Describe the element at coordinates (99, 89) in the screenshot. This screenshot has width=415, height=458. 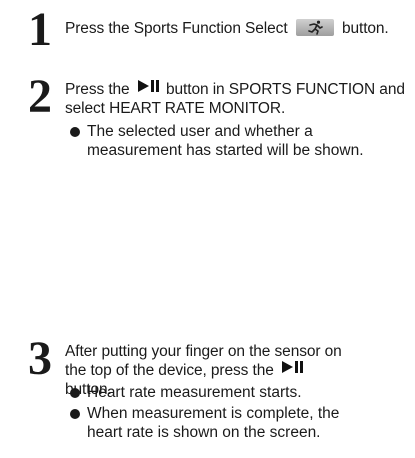
I see `step-text-before: Press the` at that location.